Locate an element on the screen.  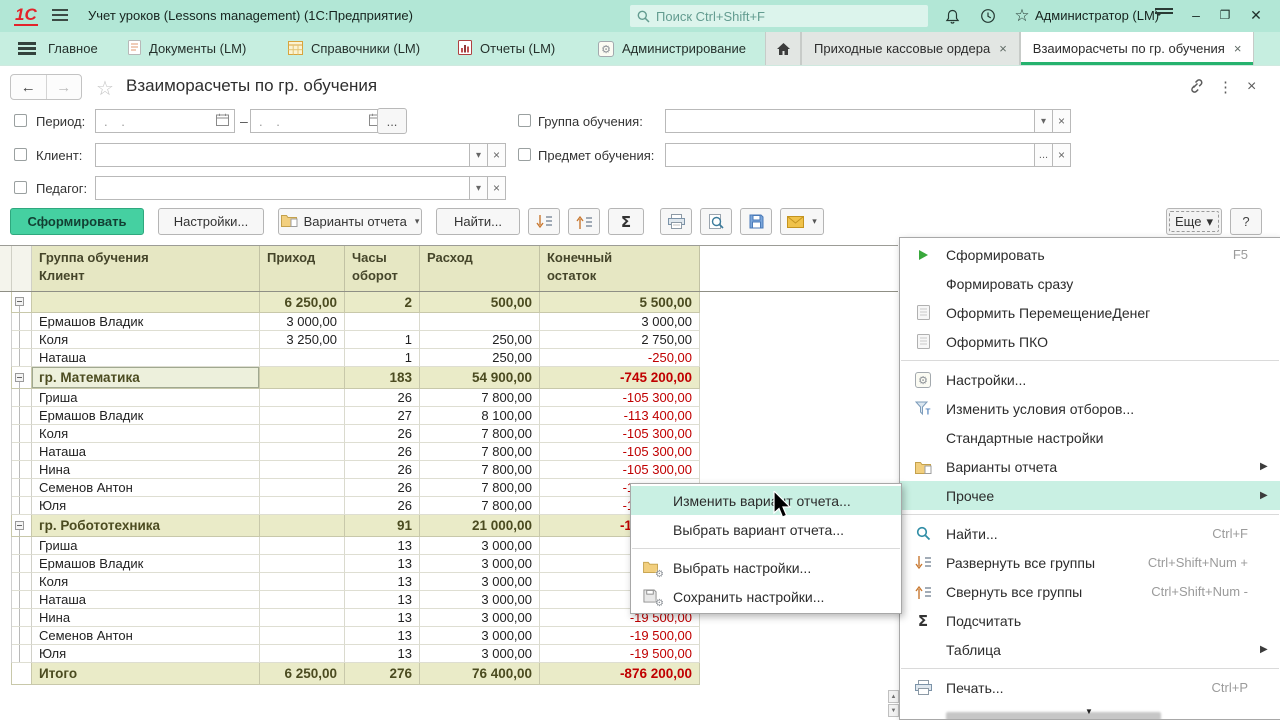
subject-input is located at coordinates (850, 155).